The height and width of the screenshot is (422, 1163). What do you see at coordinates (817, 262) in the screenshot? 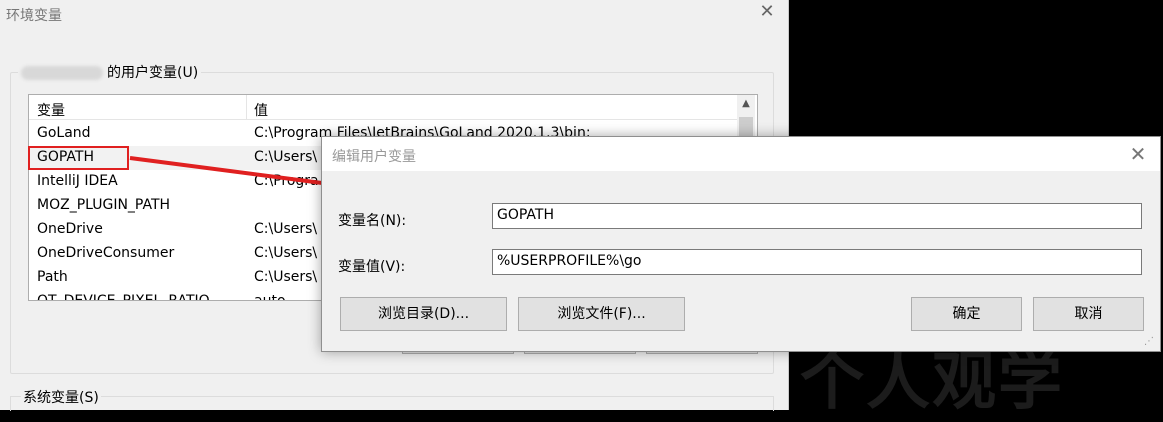
I see `variable-value-field: %USERPROFILE%\go` at bounding box center [817, 262].